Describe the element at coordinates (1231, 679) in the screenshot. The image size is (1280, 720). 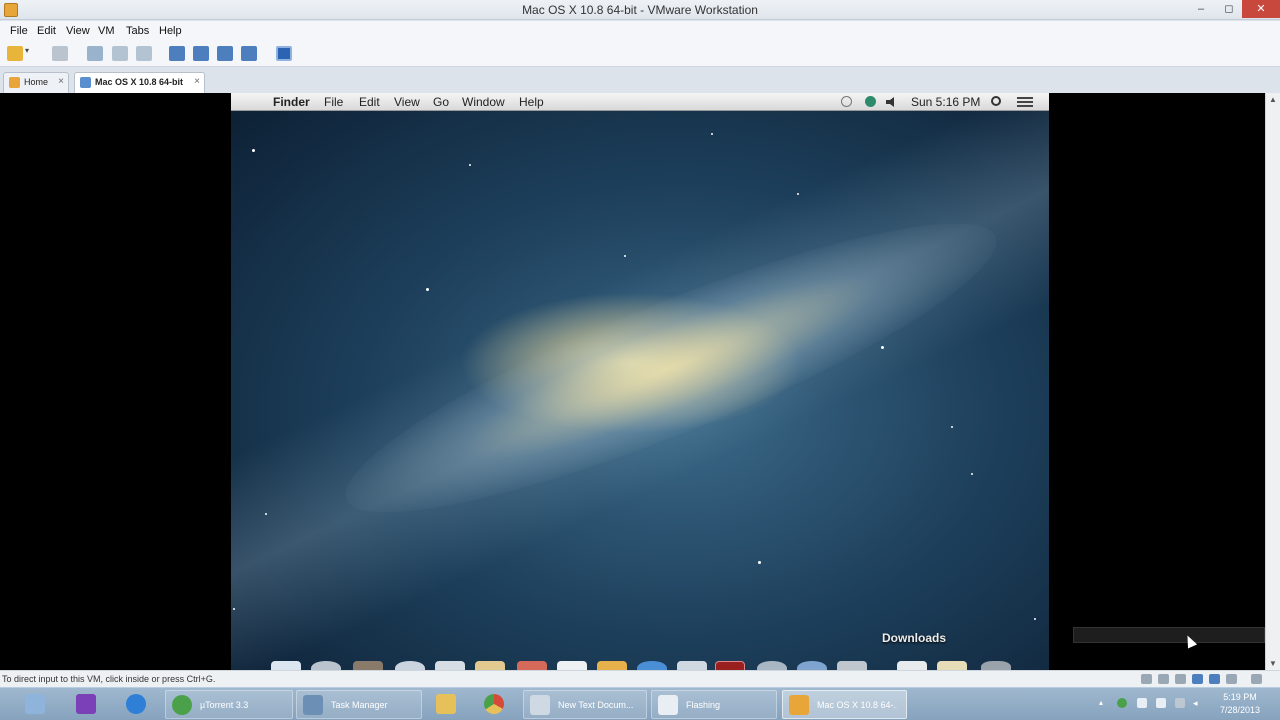
I see `device-printer-icon` at that location.